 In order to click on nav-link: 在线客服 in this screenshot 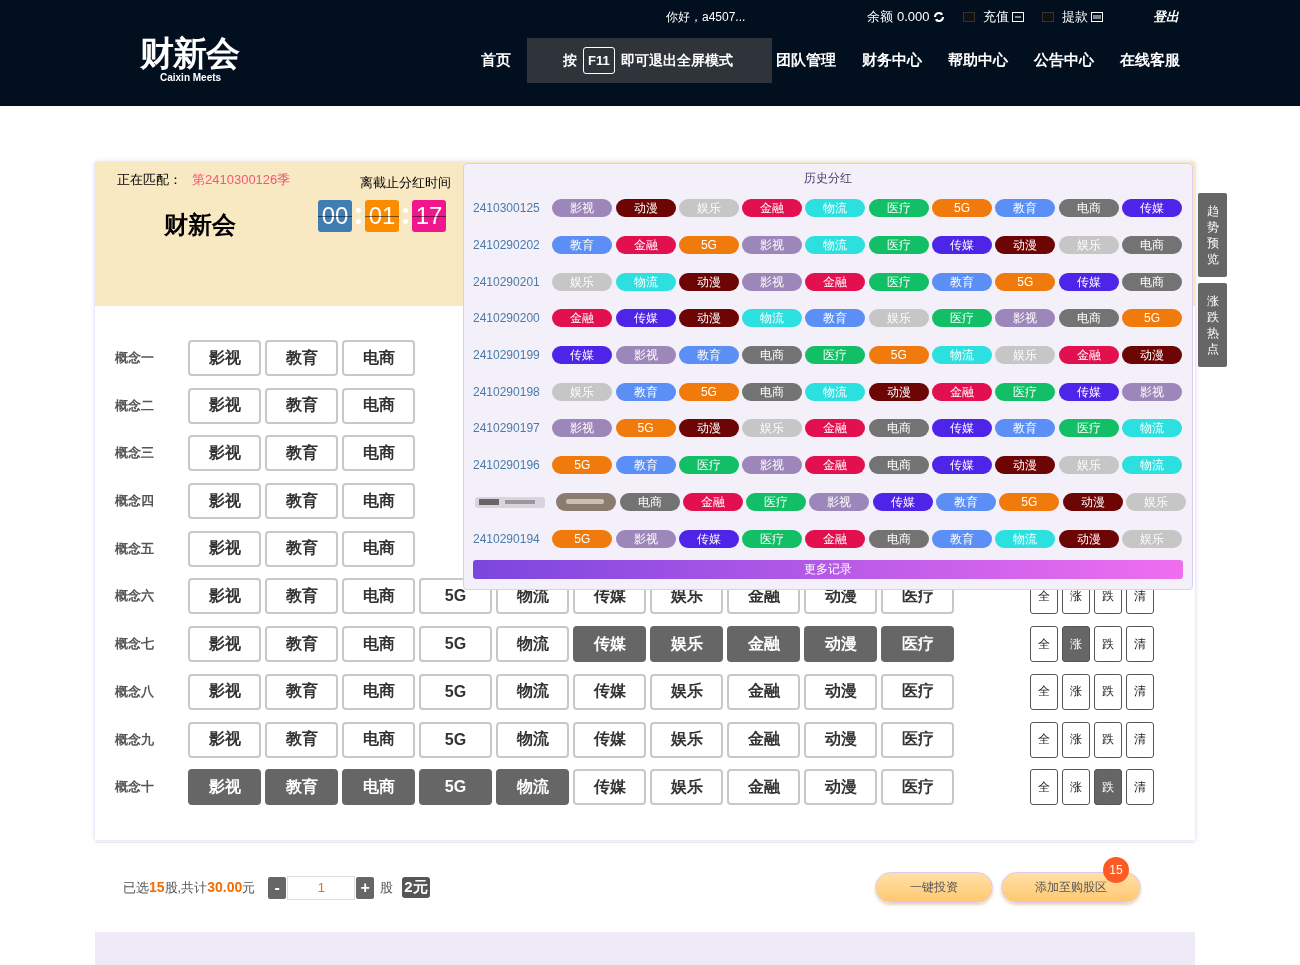, I will do `click(1150, 60)`.